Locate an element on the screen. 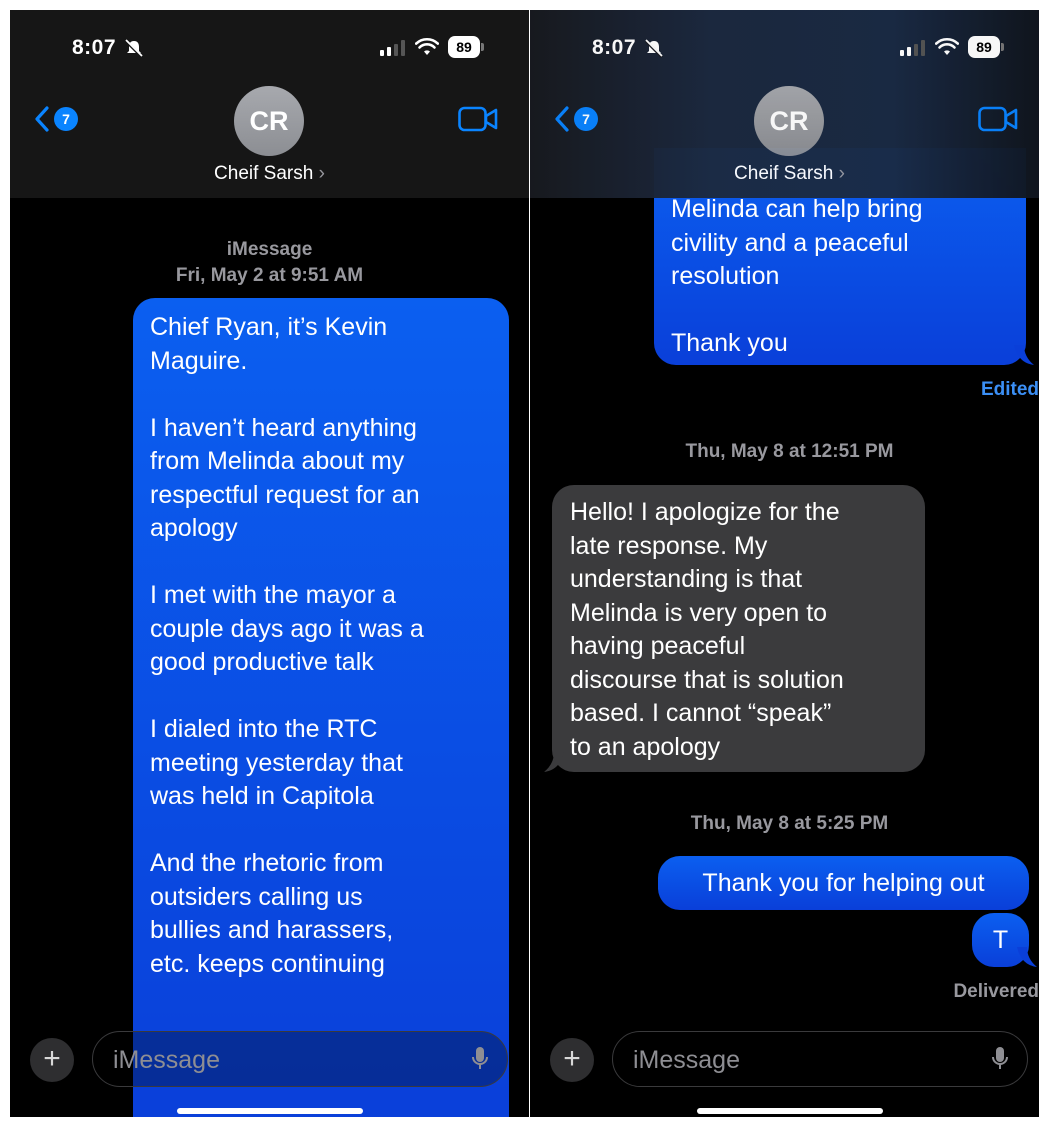  message-line: based. I cannot “speak” is located at coordinates (701, 713).